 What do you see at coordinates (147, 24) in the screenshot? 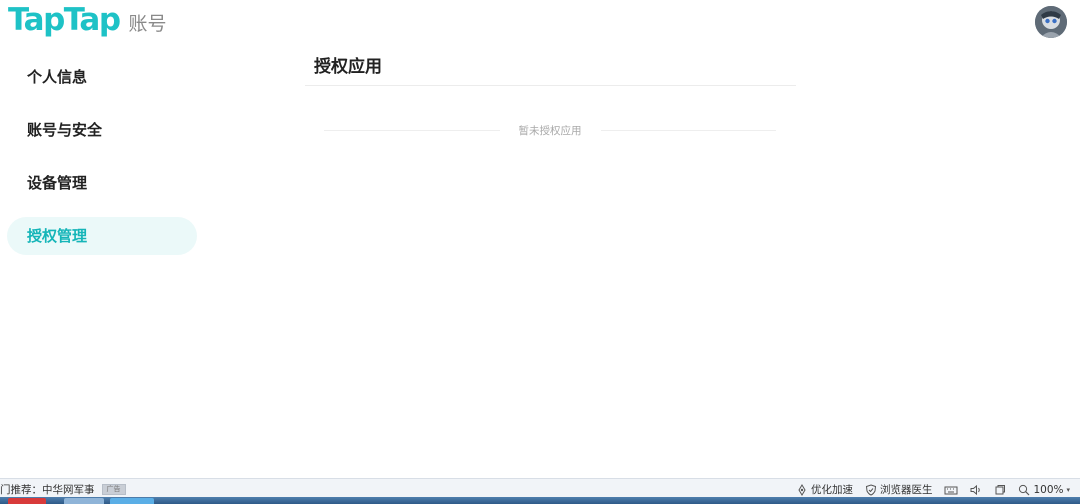
I see `section-name: 账号` at bounding box center [147, 24].